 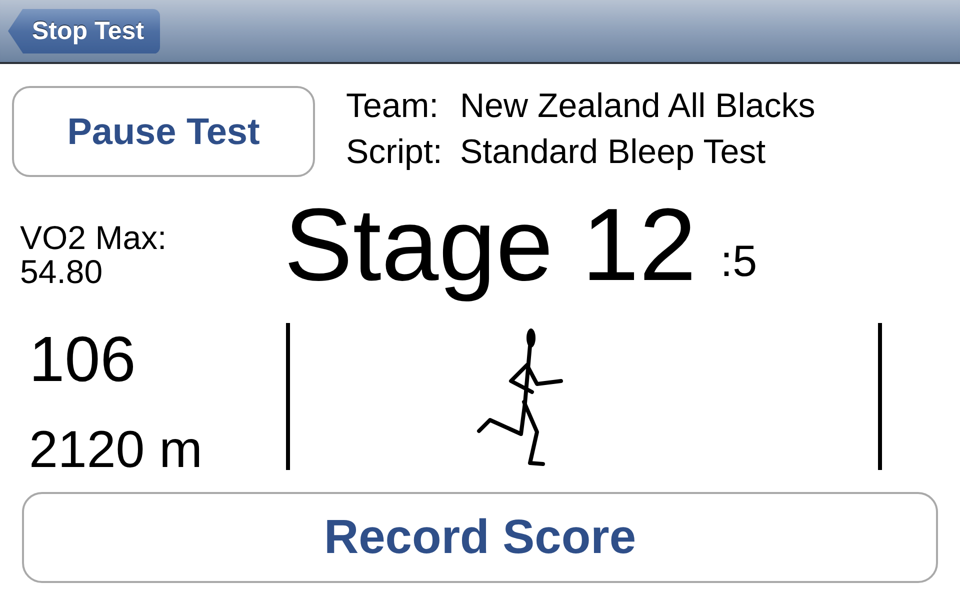 I want to click on info-label: Script:, so click(x=395, y=152).